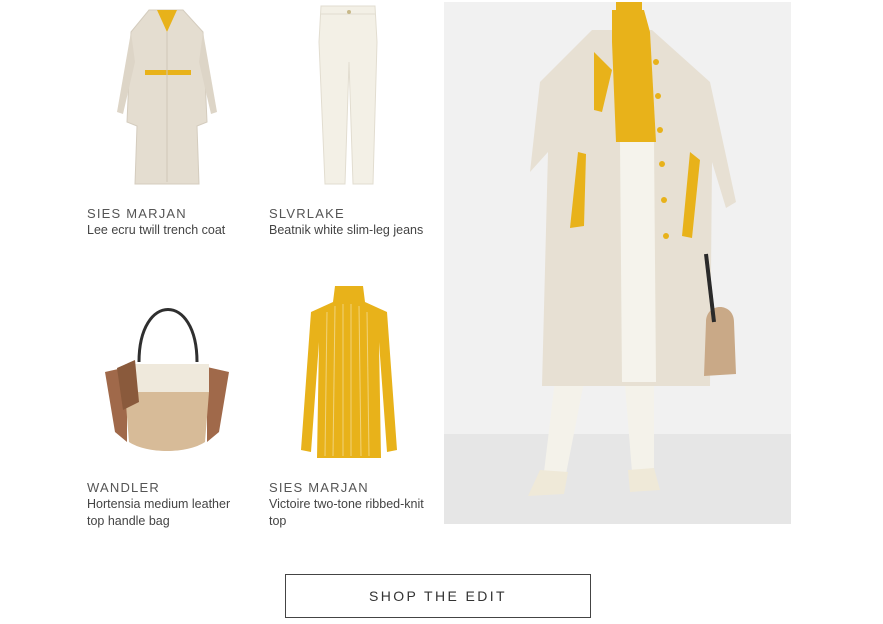 This screenshot has height=624, width=883. What do you see at coordinates (123, 487) in the screenshot?
I see `product-brand: WANDLER` at bounding box center [123, 487].